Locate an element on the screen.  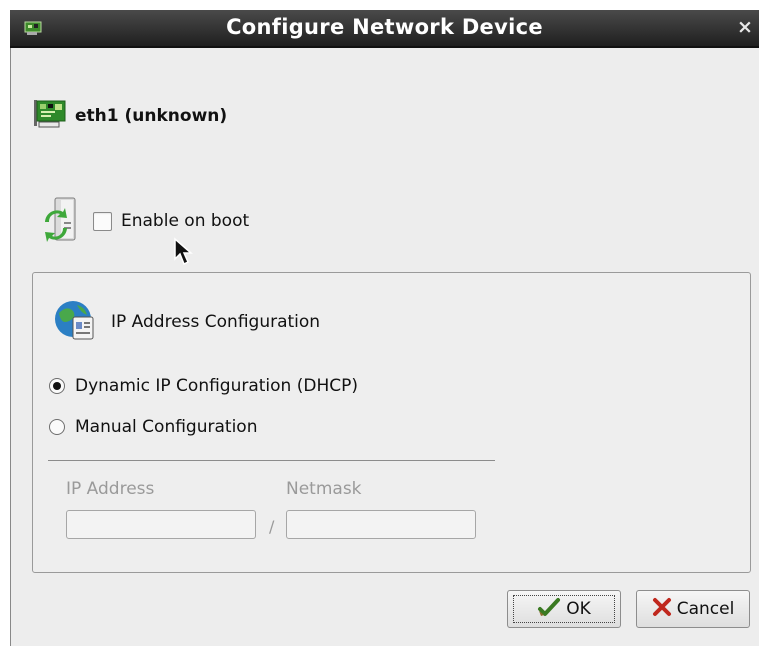
ip-config-header: IP Address Configuration is located at coordinates (185, 322).